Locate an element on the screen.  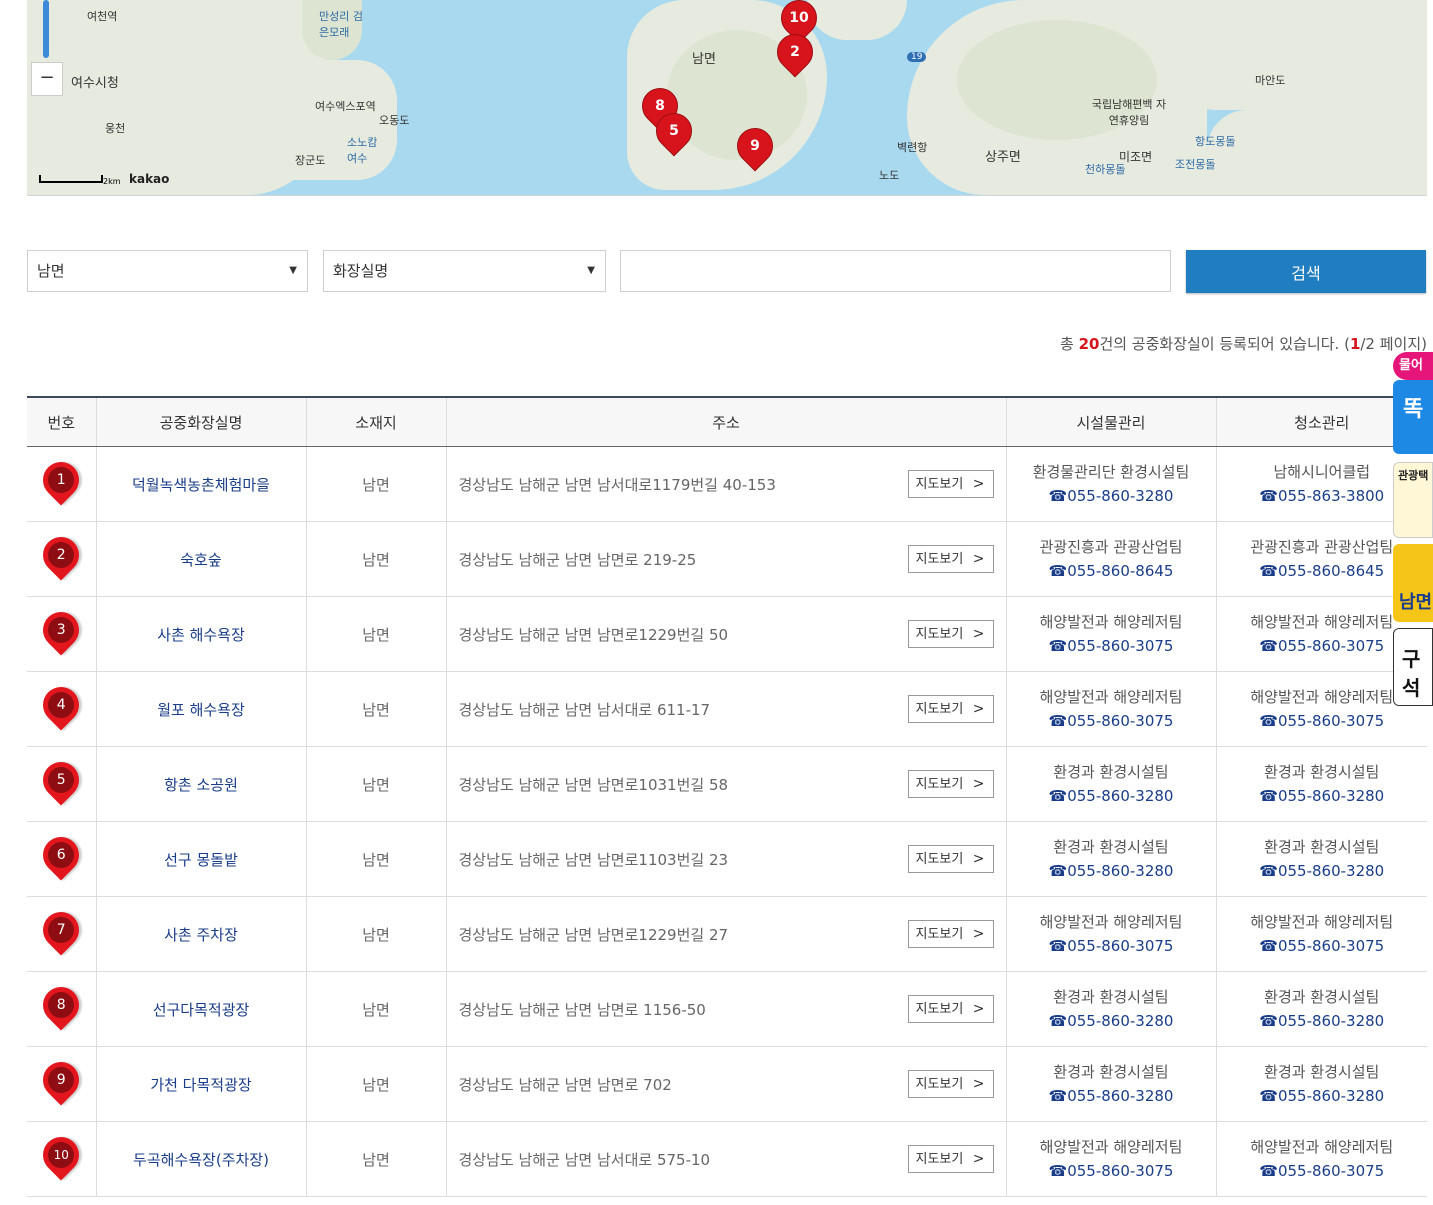
address-cell: 경상남도 남해군 남면 남서대로1179번길 40-153 지도보기 > is located at coordinates (725, 484).